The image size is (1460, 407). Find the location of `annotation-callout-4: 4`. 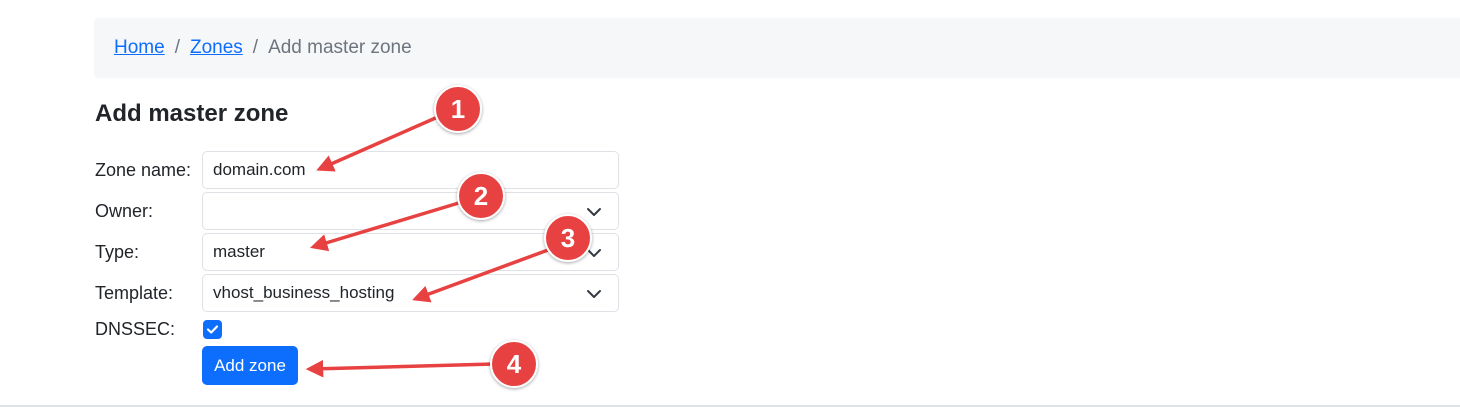

annotation-callout-4: 4 is located at coordinates (514, 364).